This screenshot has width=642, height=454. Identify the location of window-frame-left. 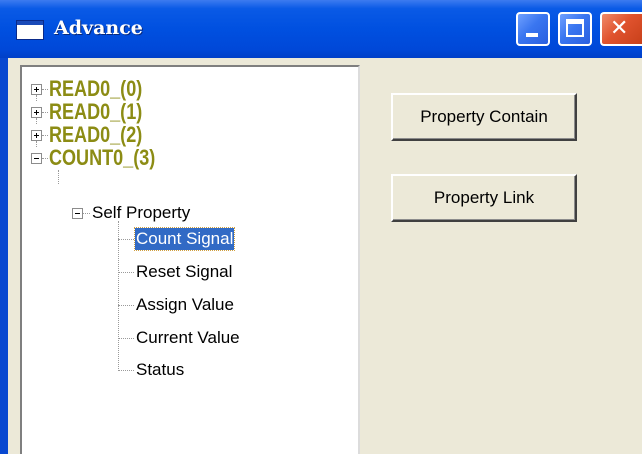
(4, 256).